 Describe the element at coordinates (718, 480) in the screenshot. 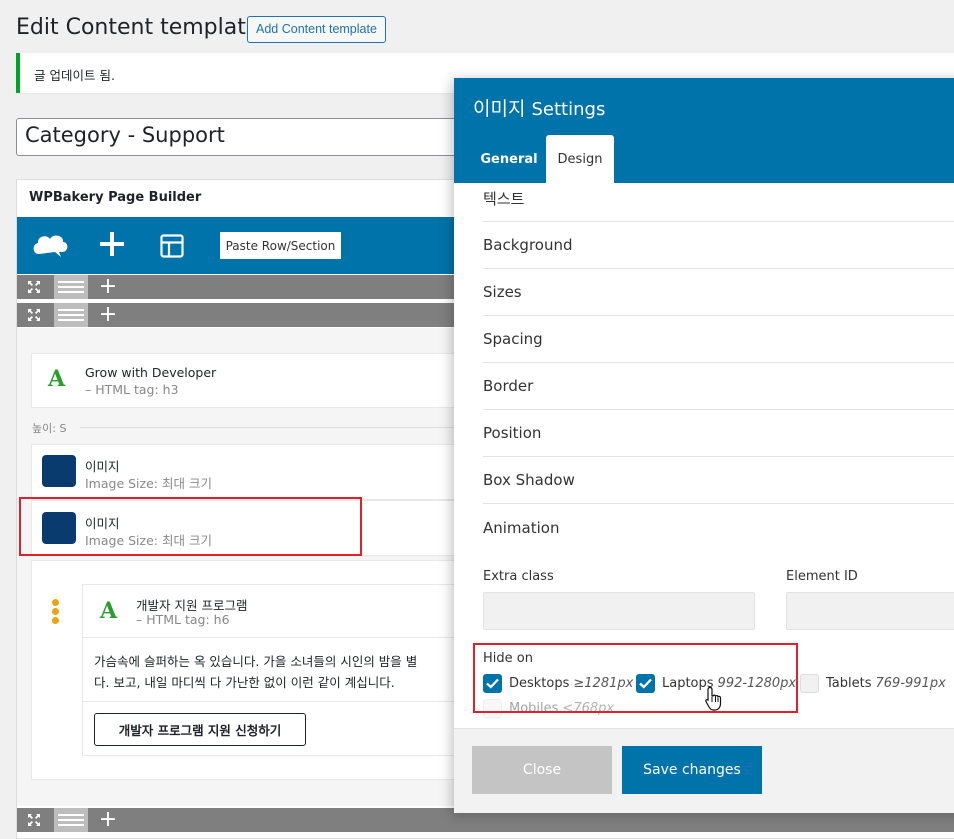

I see `section-box-shadow: Box Shadow` at that location.